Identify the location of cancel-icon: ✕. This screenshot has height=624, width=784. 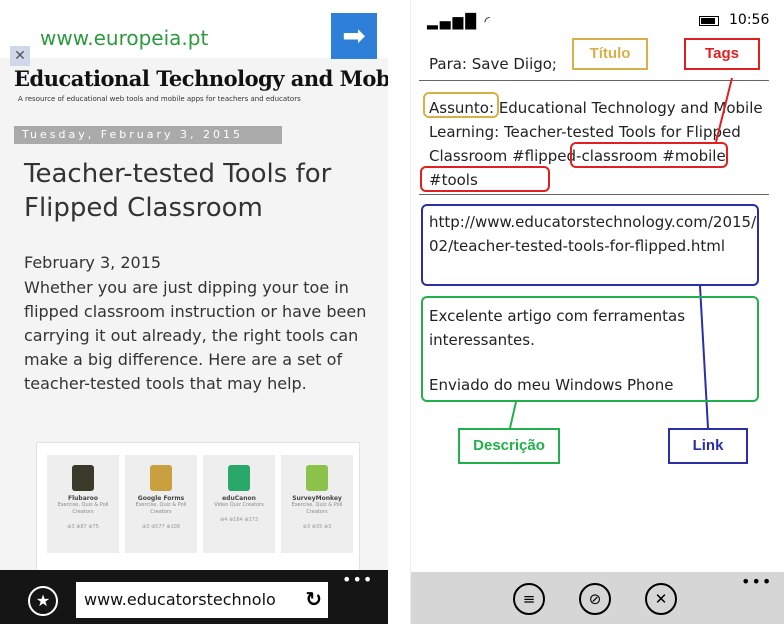
(661, 599).